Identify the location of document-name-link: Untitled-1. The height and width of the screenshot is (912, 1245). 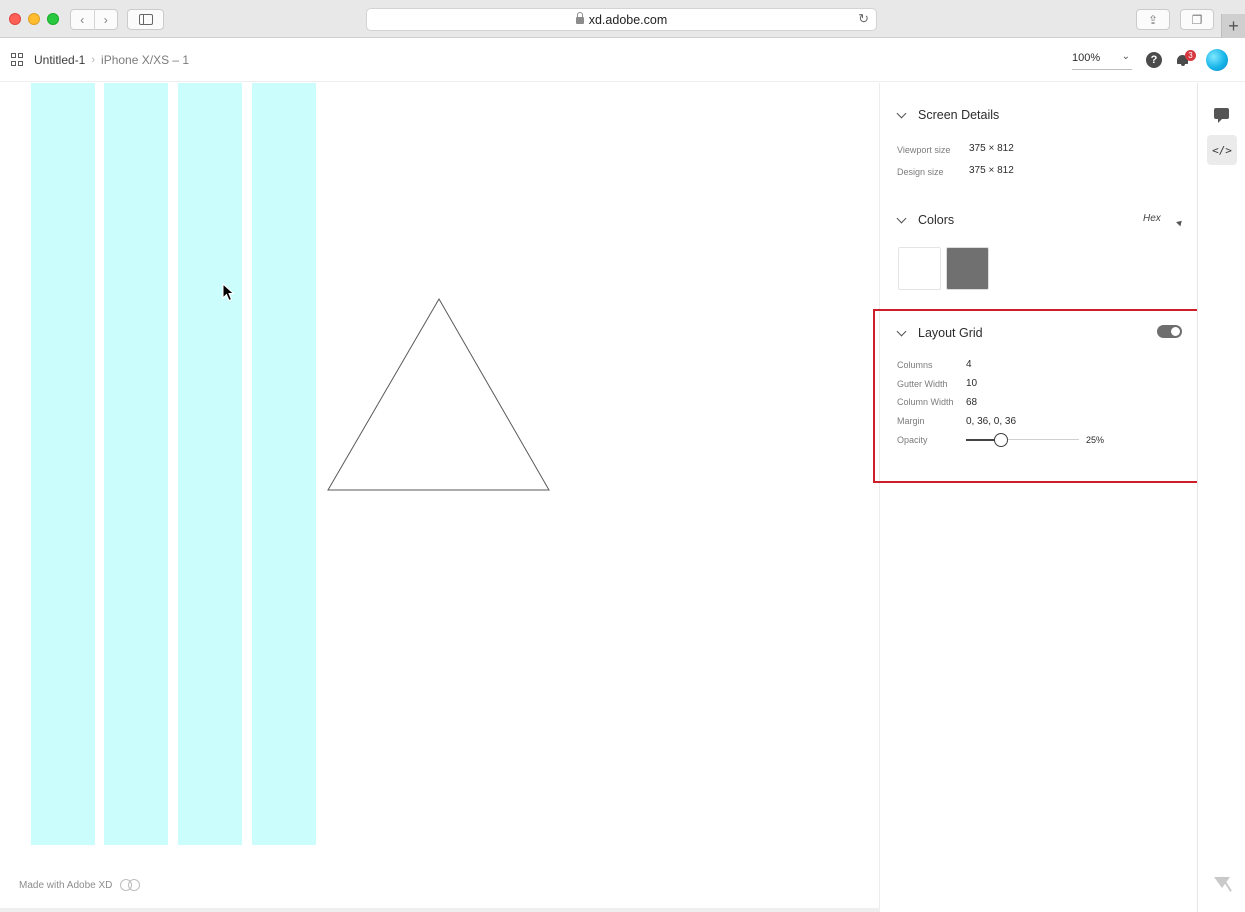
(59, 60).